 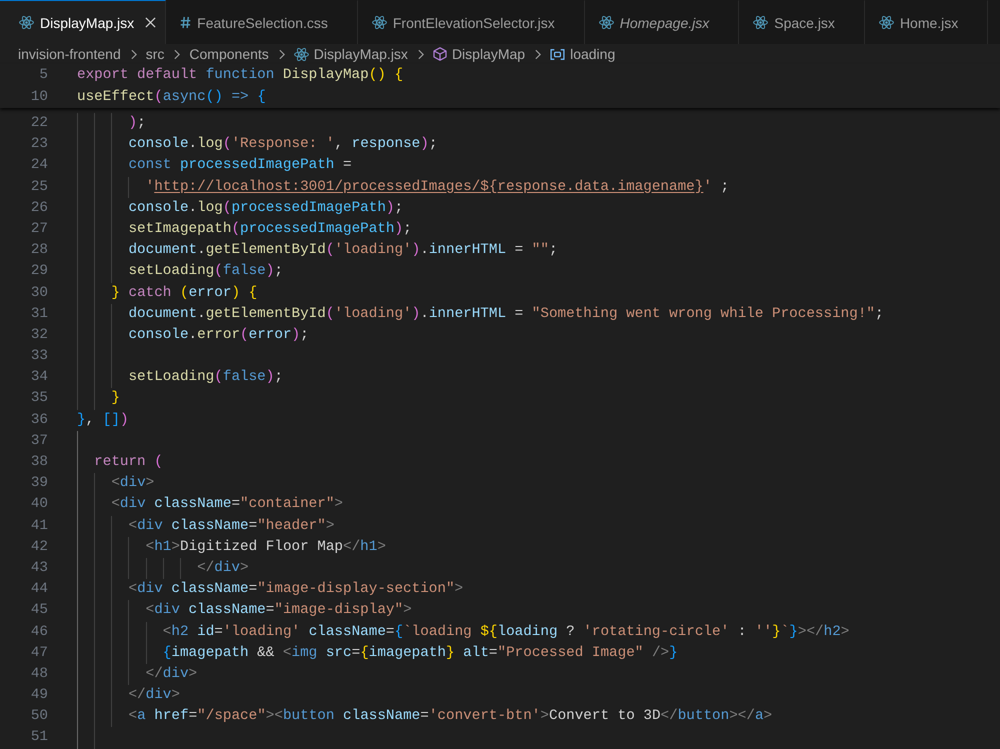 What do you see at coordinates (39, 716) in the screenshot?
I see `line-number: 50` at bounding box center [39, 716].